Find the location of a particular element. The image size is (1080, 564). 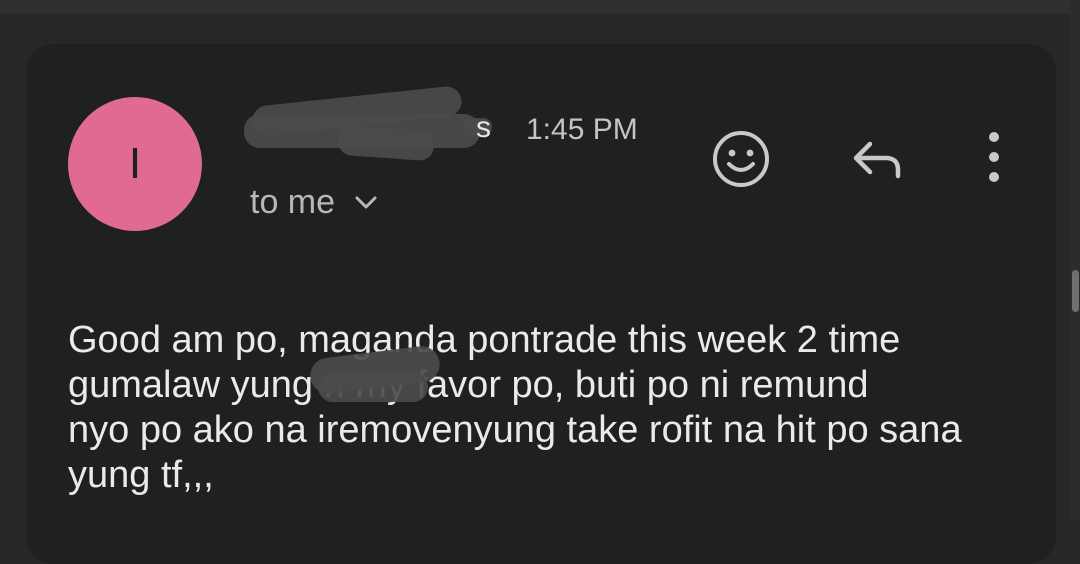

sender-name: s is located at coordinates (483, 128).